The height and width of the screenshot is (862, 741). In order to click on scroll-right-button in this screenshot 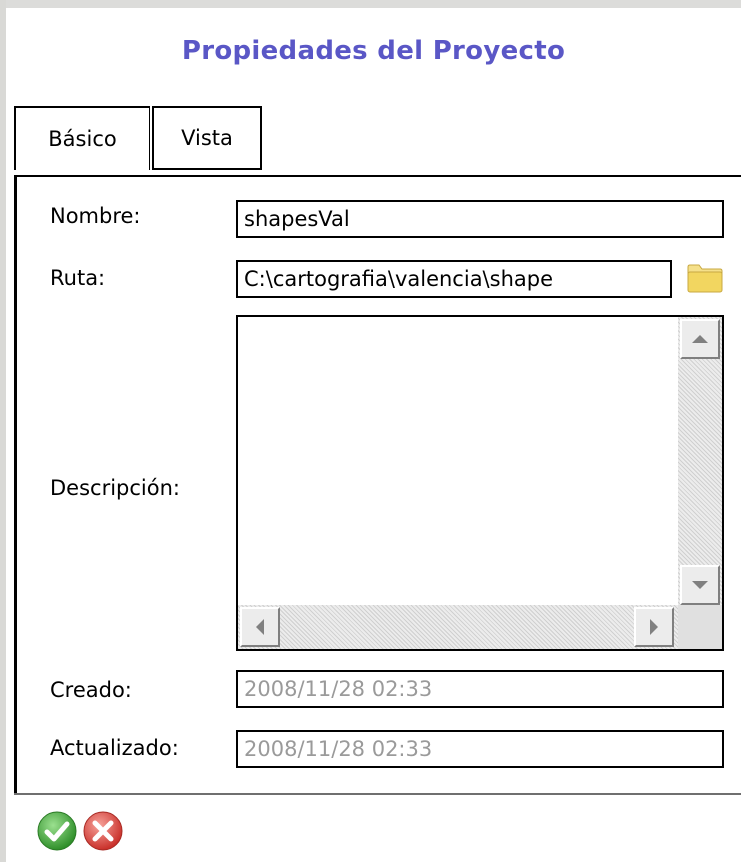, I will do `click(654, 627)`.